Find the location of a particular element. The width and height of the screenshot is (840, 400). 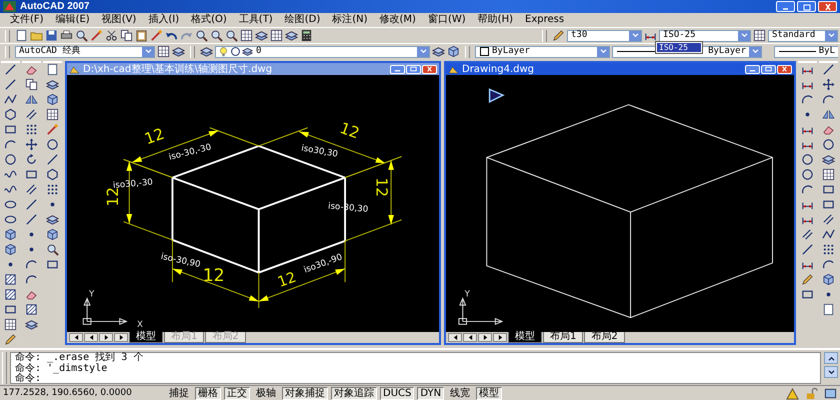

dimension-note: iso-30,30 is located at coordinates (348, 208).